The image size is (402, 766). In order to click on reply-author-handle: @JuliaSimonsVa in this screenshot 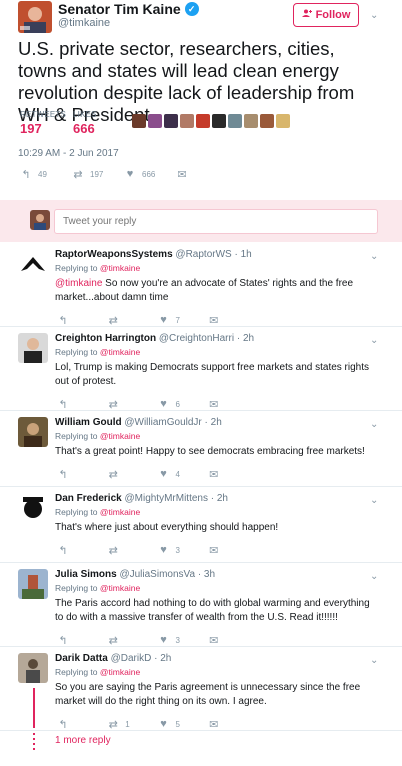, I will do `click(157, 574)`.